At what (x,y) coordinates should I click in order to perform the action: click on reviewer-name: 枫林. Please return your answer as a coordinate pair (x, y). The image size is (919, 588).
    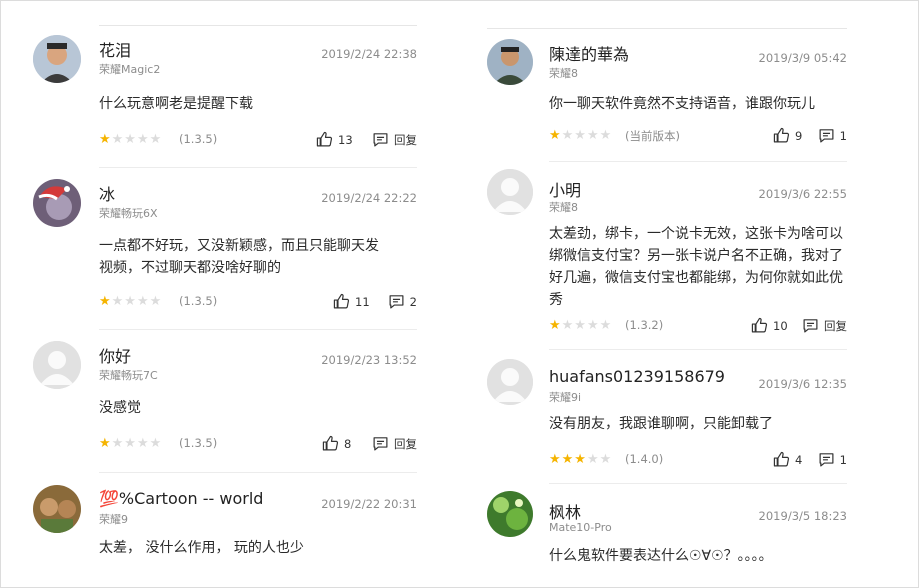
    Looking at the image, I should click on (565, 511).